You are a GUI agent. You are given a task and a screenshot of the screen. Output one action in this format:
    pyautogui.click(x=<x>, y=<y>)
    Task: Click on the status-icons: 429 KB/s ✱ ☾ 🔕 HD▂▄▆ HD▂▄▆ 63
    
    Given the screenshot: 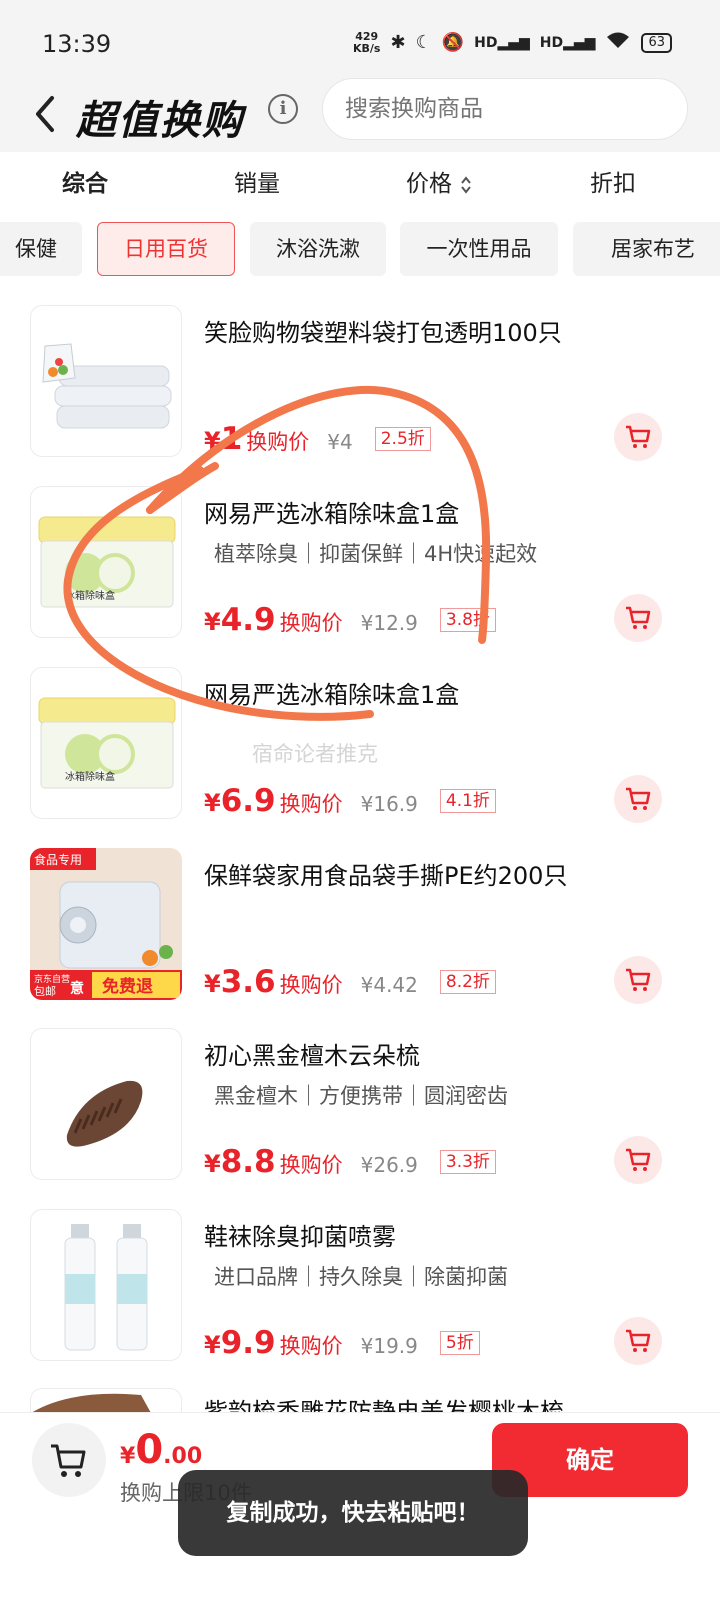 What is the action you would take?
    pyautogui.click(x=512, y=42)
    